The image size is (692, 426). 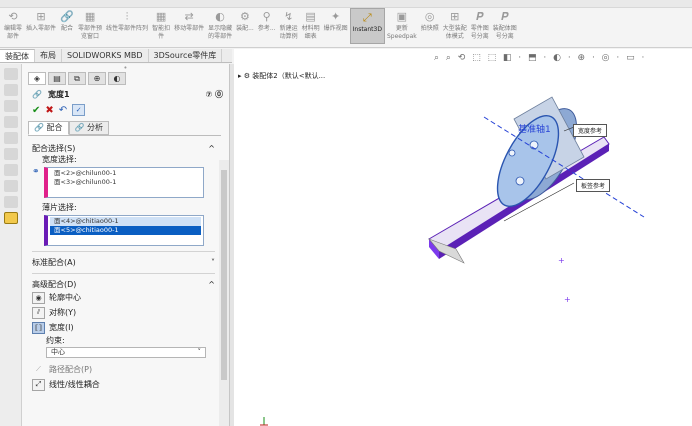 What do you see at coordinates (63, 110) in the screenshot?
I see `undo-icon: ↶` at bounding box center [63, 110].